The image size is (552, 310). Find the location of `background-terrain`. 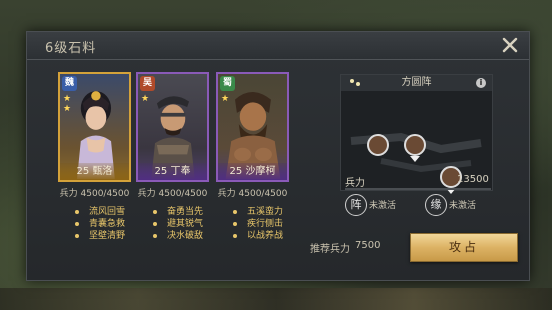

background-terrain is located at coordinates (276, 299).